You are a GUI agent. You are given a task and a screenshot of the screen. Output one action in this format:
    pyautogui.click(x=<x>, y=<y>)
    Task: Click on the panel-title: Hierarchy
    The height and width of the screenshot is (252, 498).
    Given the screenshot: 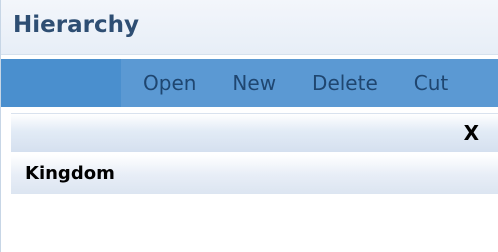 What is the action you would take?
    pyautogui.click(x=76, y=25)
    